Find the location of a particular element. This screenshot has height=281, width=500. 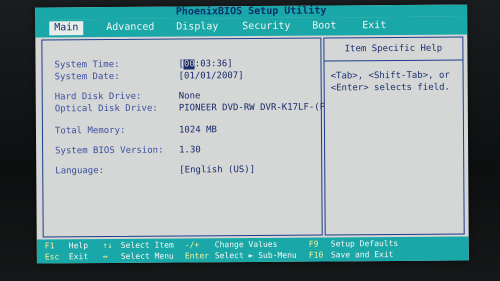

system-time-label: System Time: is located at coordinates (87, 65).